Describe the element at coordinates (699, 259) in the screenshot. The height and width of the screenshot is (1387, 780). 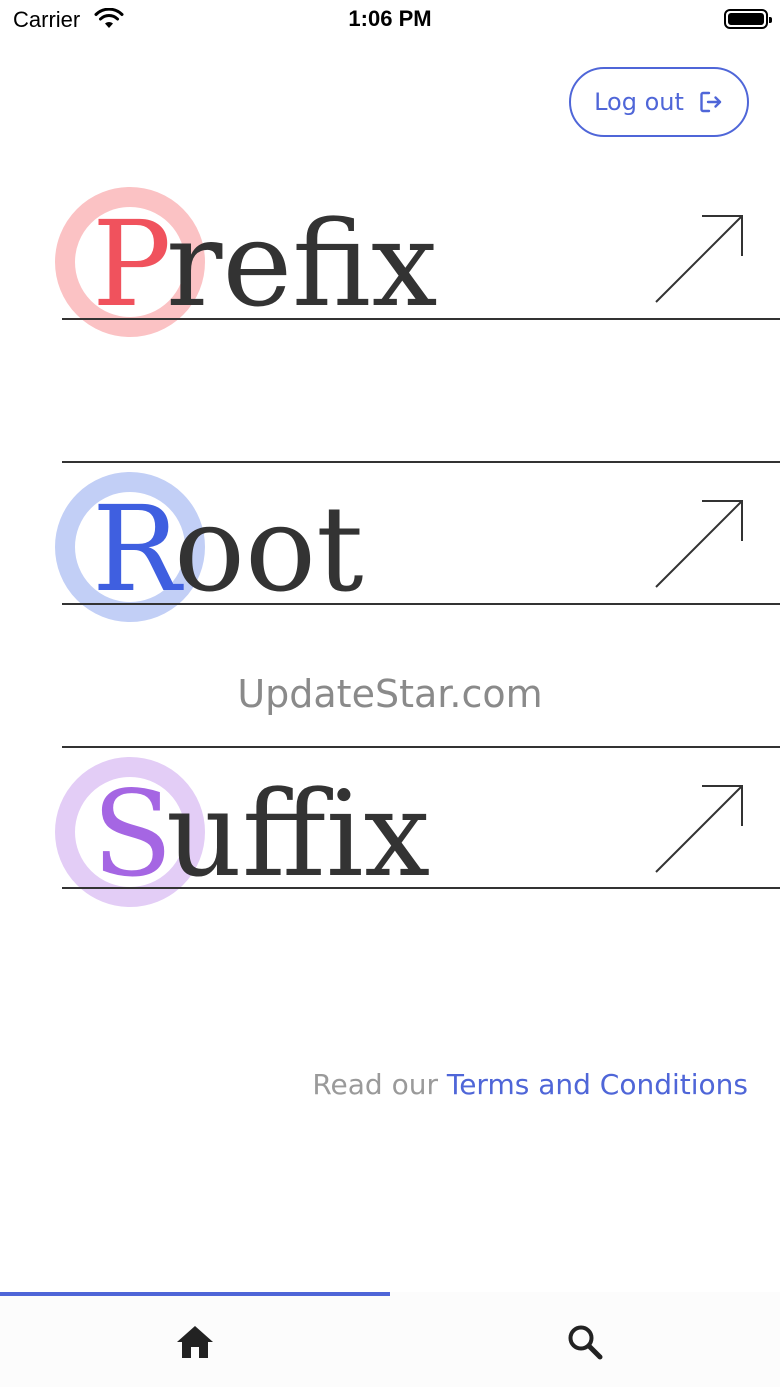
I see `prefix-arrow-icon` at that location.